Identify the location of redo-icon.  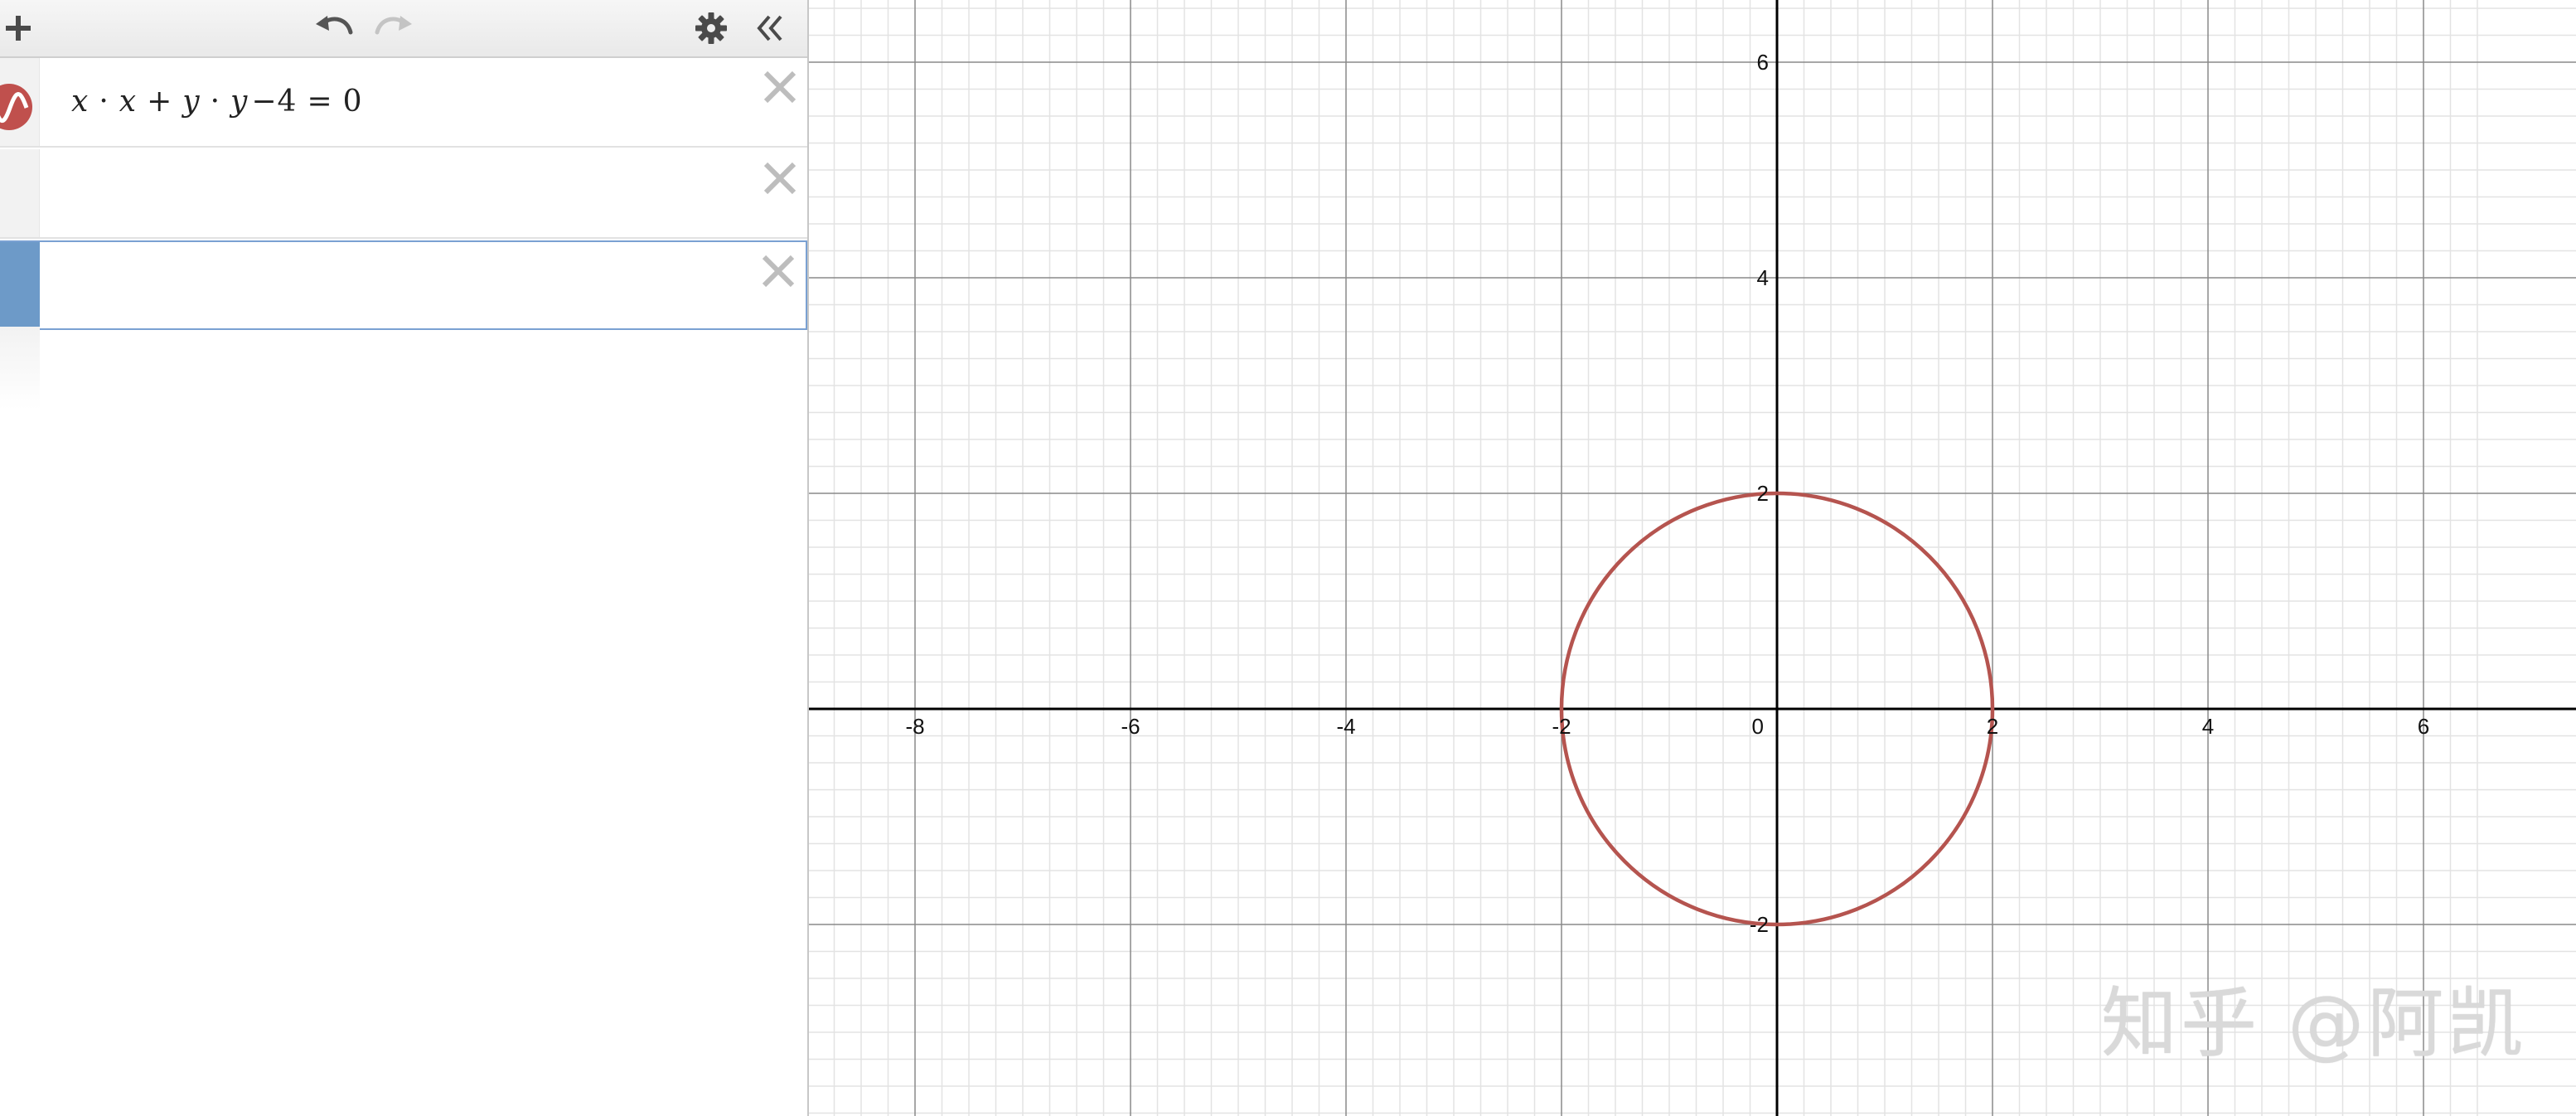
(393, 25).